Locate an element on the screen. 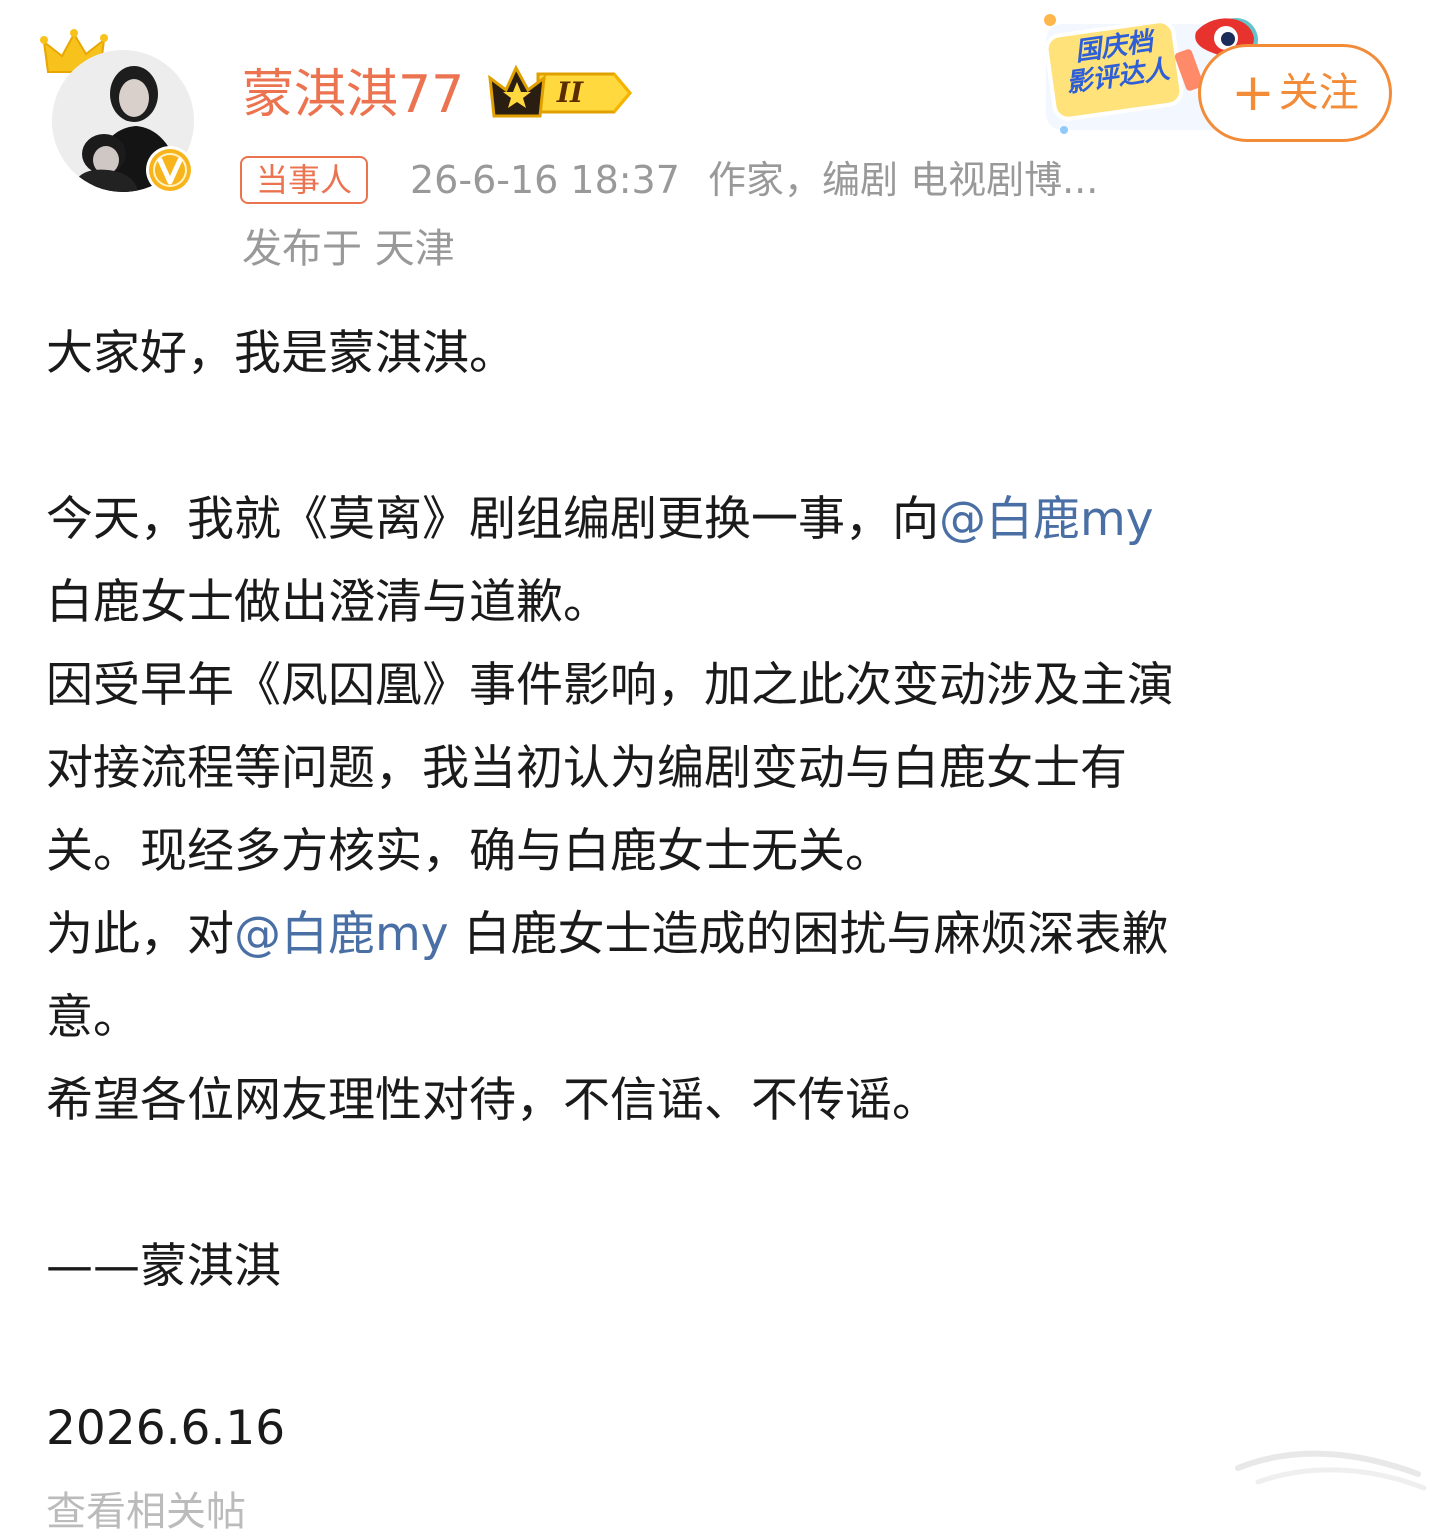 The image size is (1440, 1535). body-paragraph: 大家好，我是蒙淇淇。 is located at coordinates (281, 353).